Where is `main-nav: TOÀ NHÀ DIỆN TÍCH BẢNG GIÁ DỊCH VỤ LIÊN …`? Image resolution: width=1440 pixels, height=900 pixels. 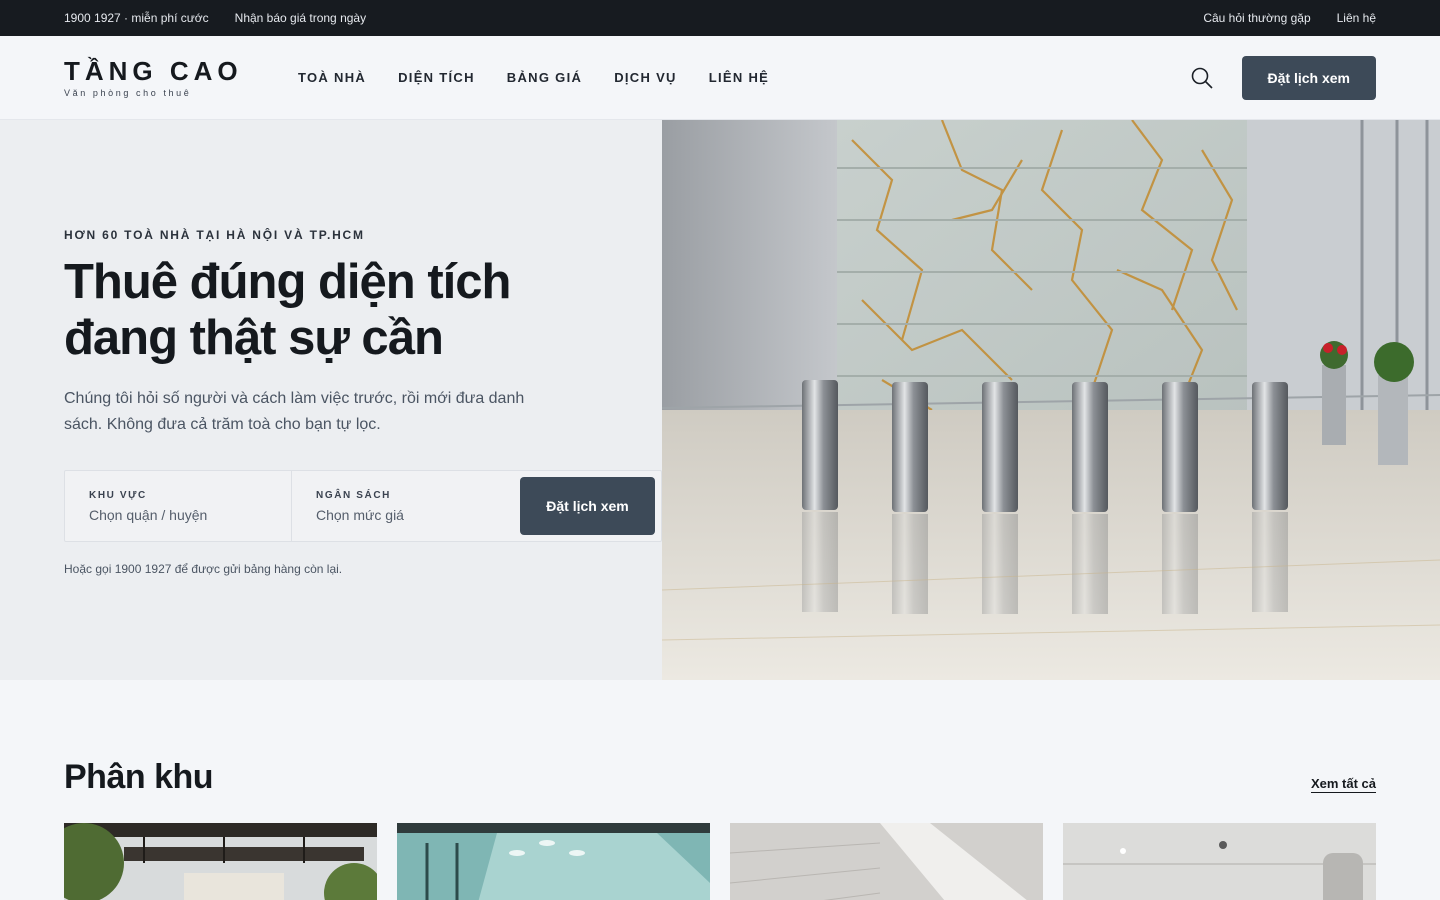
main-nav: TOÀ NHÀ DIỆN TÍCH BẢNG GIÁ DỊCH VỤ LIÊN … is located at coordinates (533, 77).